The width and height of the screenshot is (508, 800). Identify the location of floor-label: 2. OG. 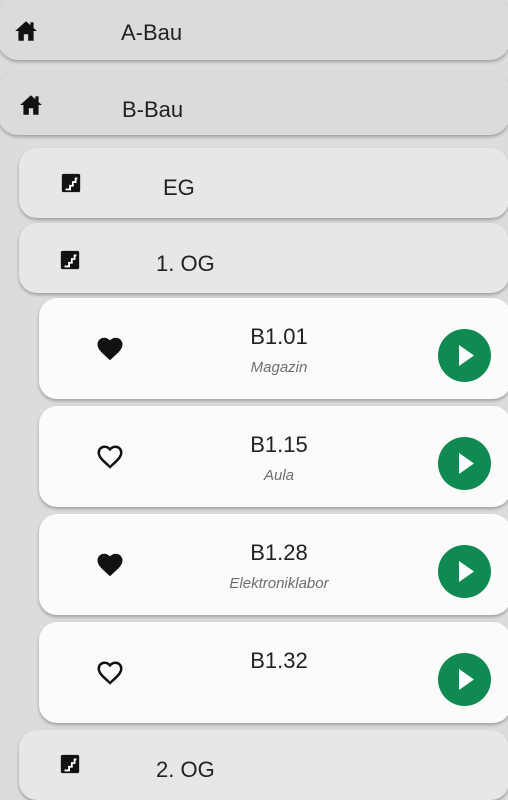
(185, 769).